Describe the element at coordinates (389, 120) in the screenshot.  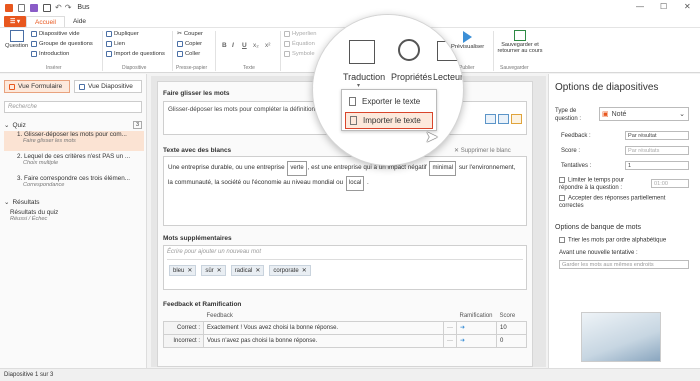
I see `import-text-item: Importer le texte` at that location.